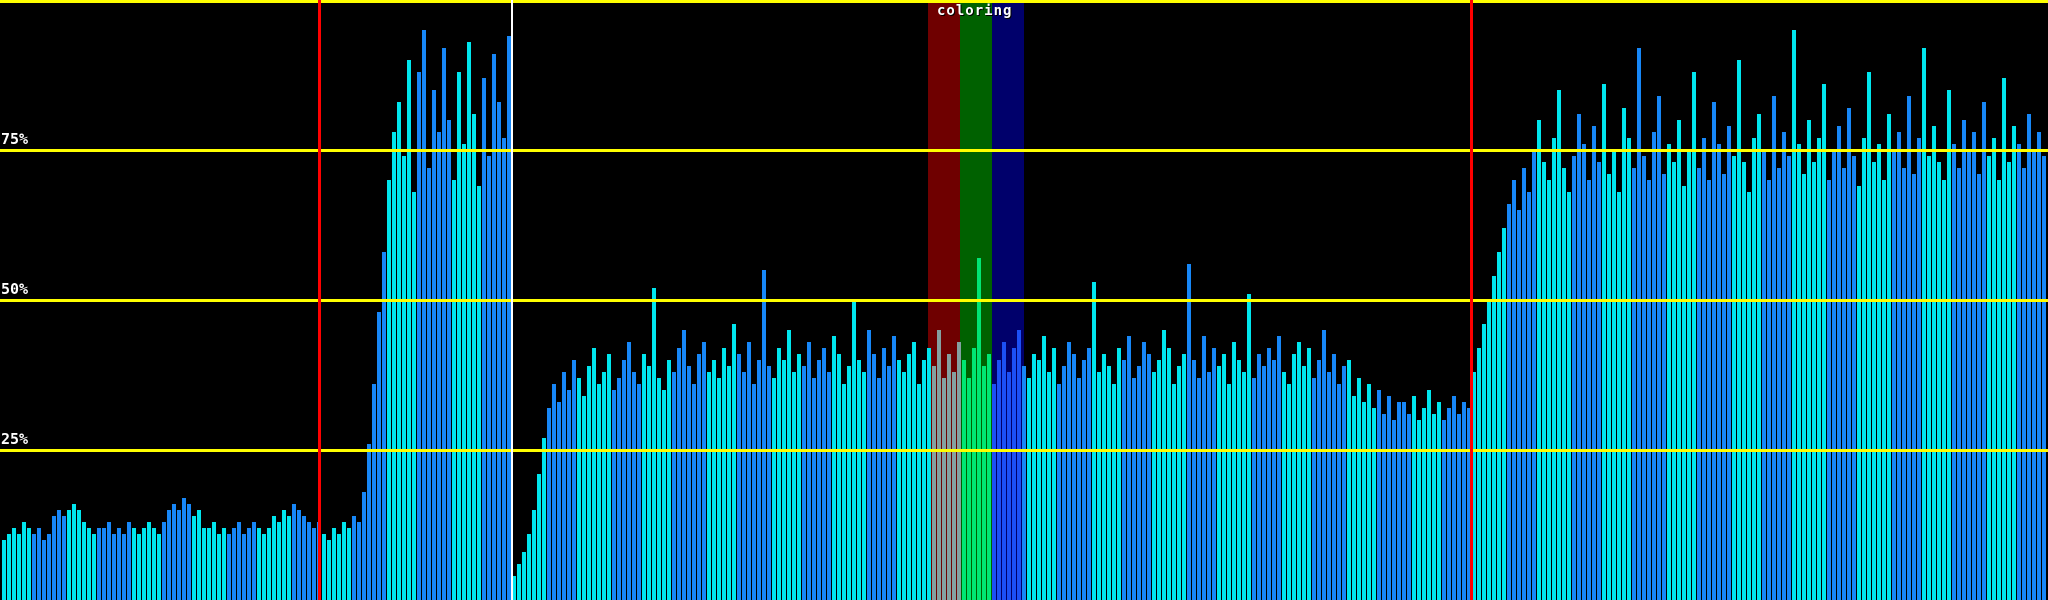  What do you see at coordinates (15, 289) in the screenshot?
I see `ytick-50-label: 50%` at bounding box center [15, 289].